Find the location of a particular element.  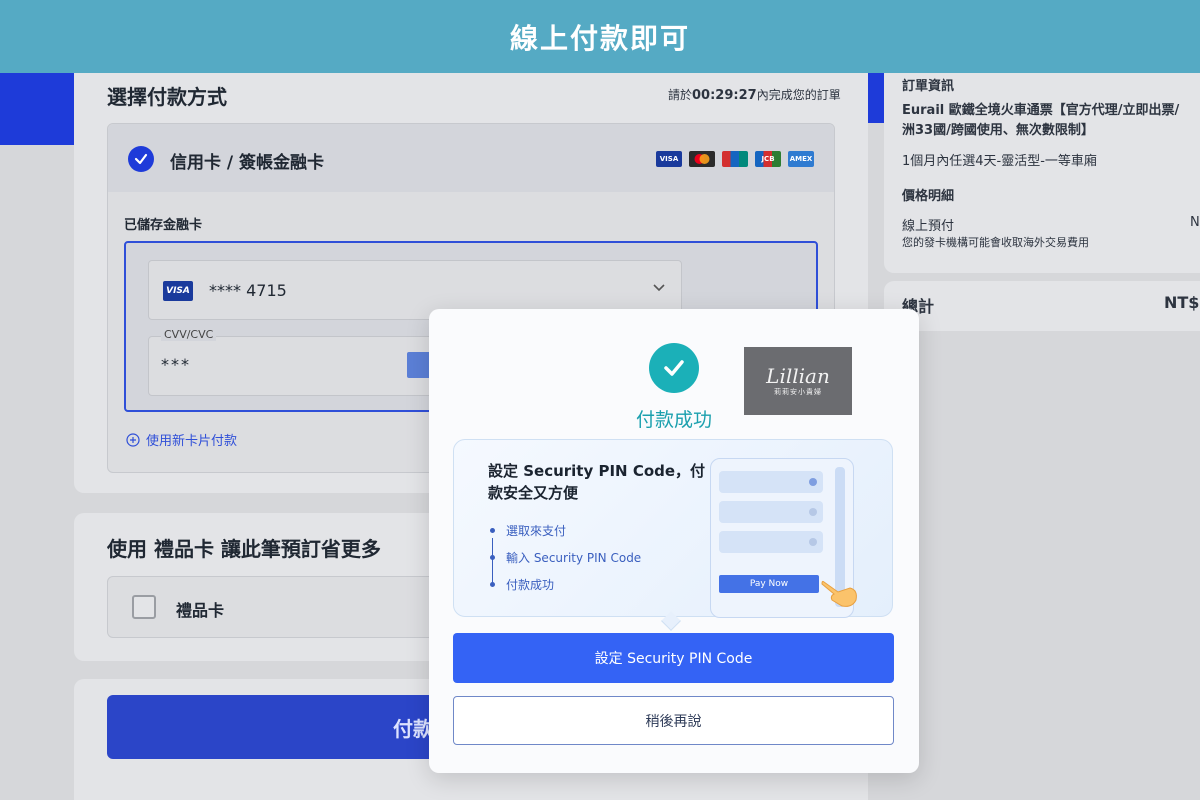

gift-heading: 使用 禮品卡 讓此筆預訂省更多 is located at coordinates (244, 549).